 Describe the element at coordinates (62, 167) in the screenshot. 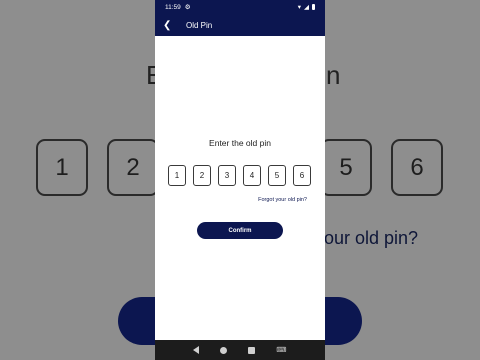

I see `background-pin-box: 1` at that location.